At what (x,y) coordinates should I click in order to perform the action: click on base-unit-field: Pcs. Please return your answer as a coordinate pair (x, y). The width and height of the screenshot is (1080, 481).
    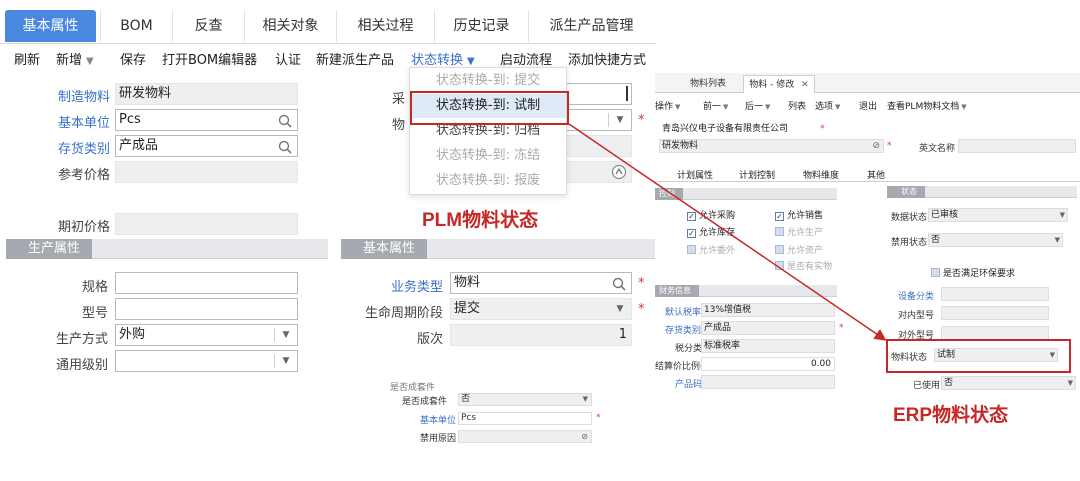
    Looking at the image, I should click on (206, 120).